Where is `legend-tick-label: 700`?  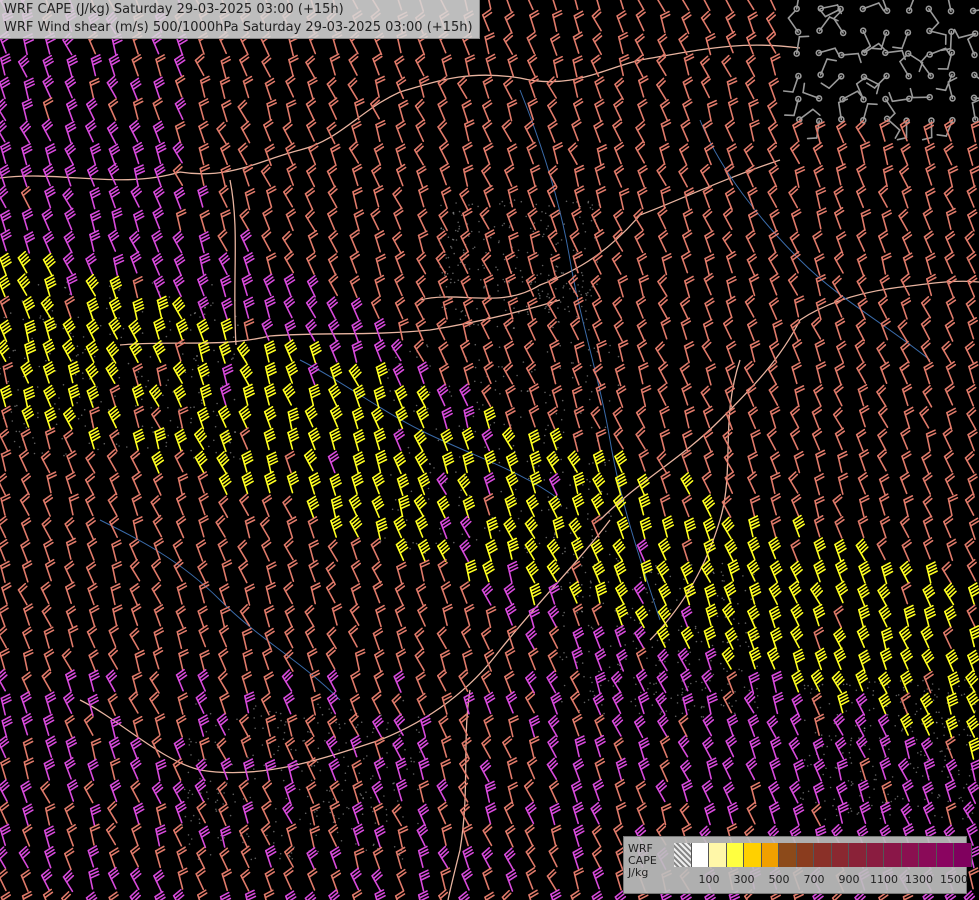
legend-tick-label: 700 is located at coordinates (814, 879).